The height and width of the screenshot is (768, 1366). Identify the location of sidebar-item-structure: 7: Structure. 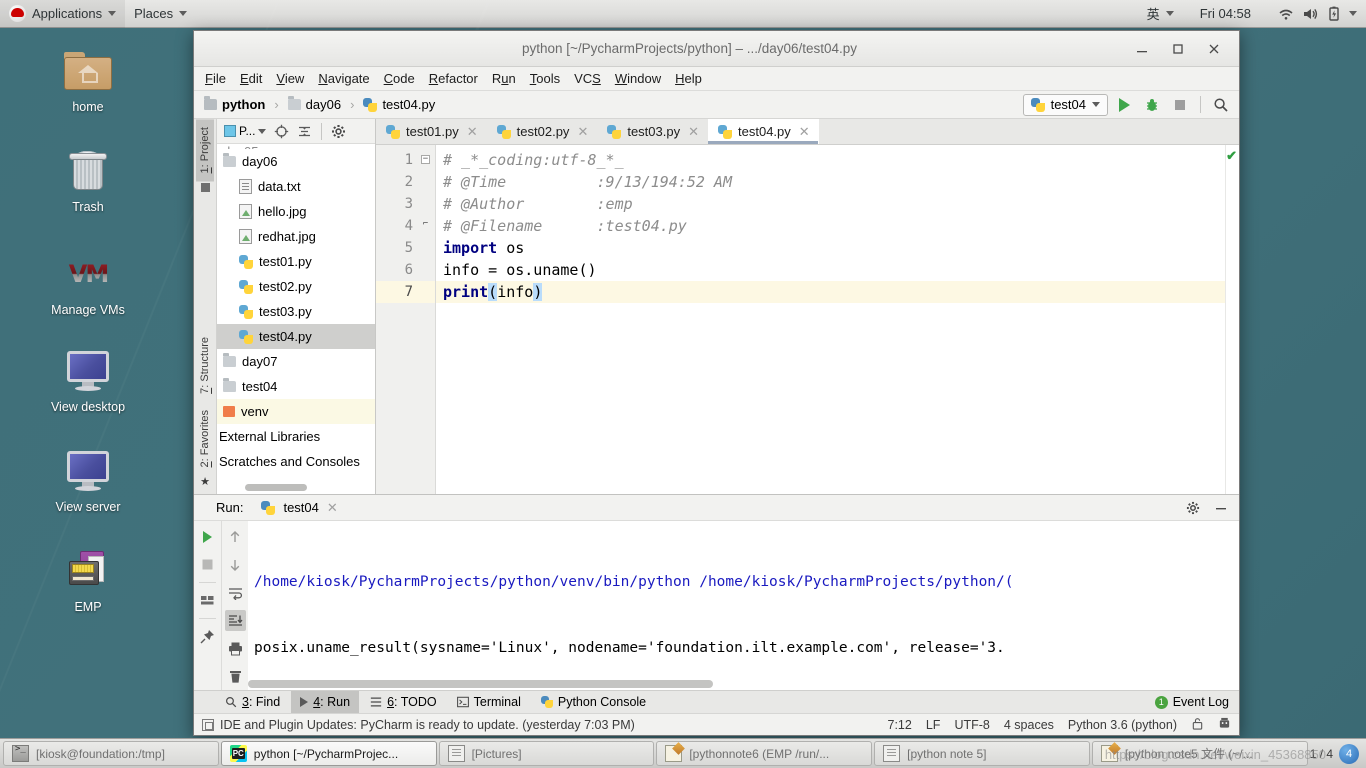
(205, 365).